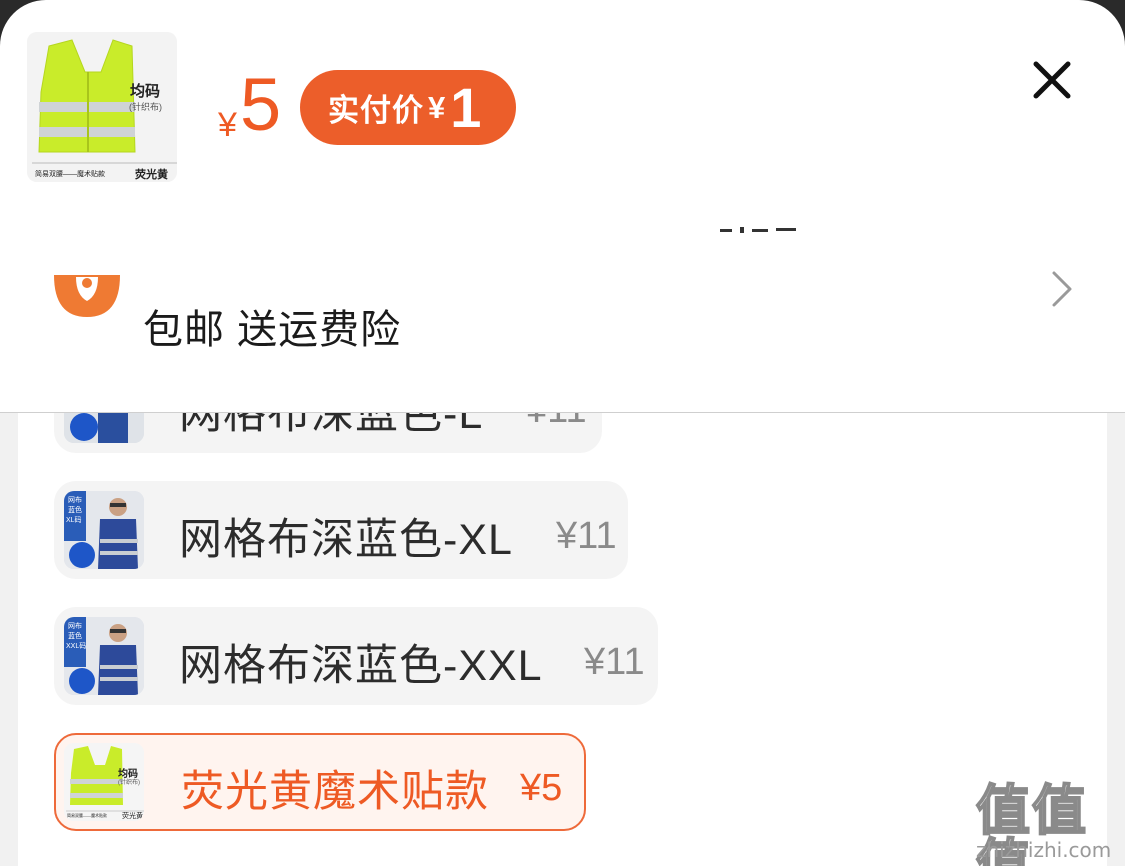  I want to click on final-price-badge: 实付价 ¥ 1, so click(408, 107).